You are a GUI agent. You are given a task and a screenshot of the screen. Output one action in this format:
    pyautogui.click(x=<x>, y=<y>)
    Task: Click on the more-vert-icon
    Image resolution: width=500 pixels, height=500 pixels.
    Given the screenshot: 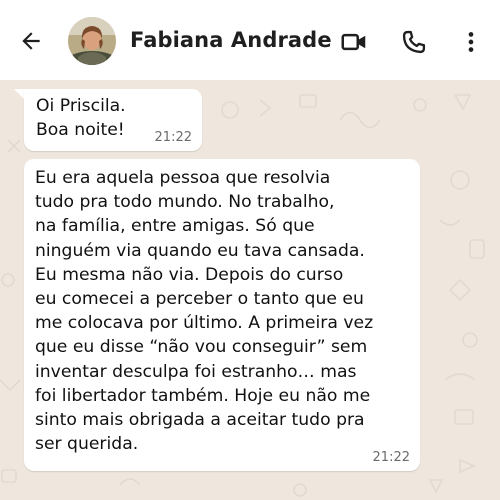 What is the action you would take?
    pyautogui.click(x=471, y=42)
    